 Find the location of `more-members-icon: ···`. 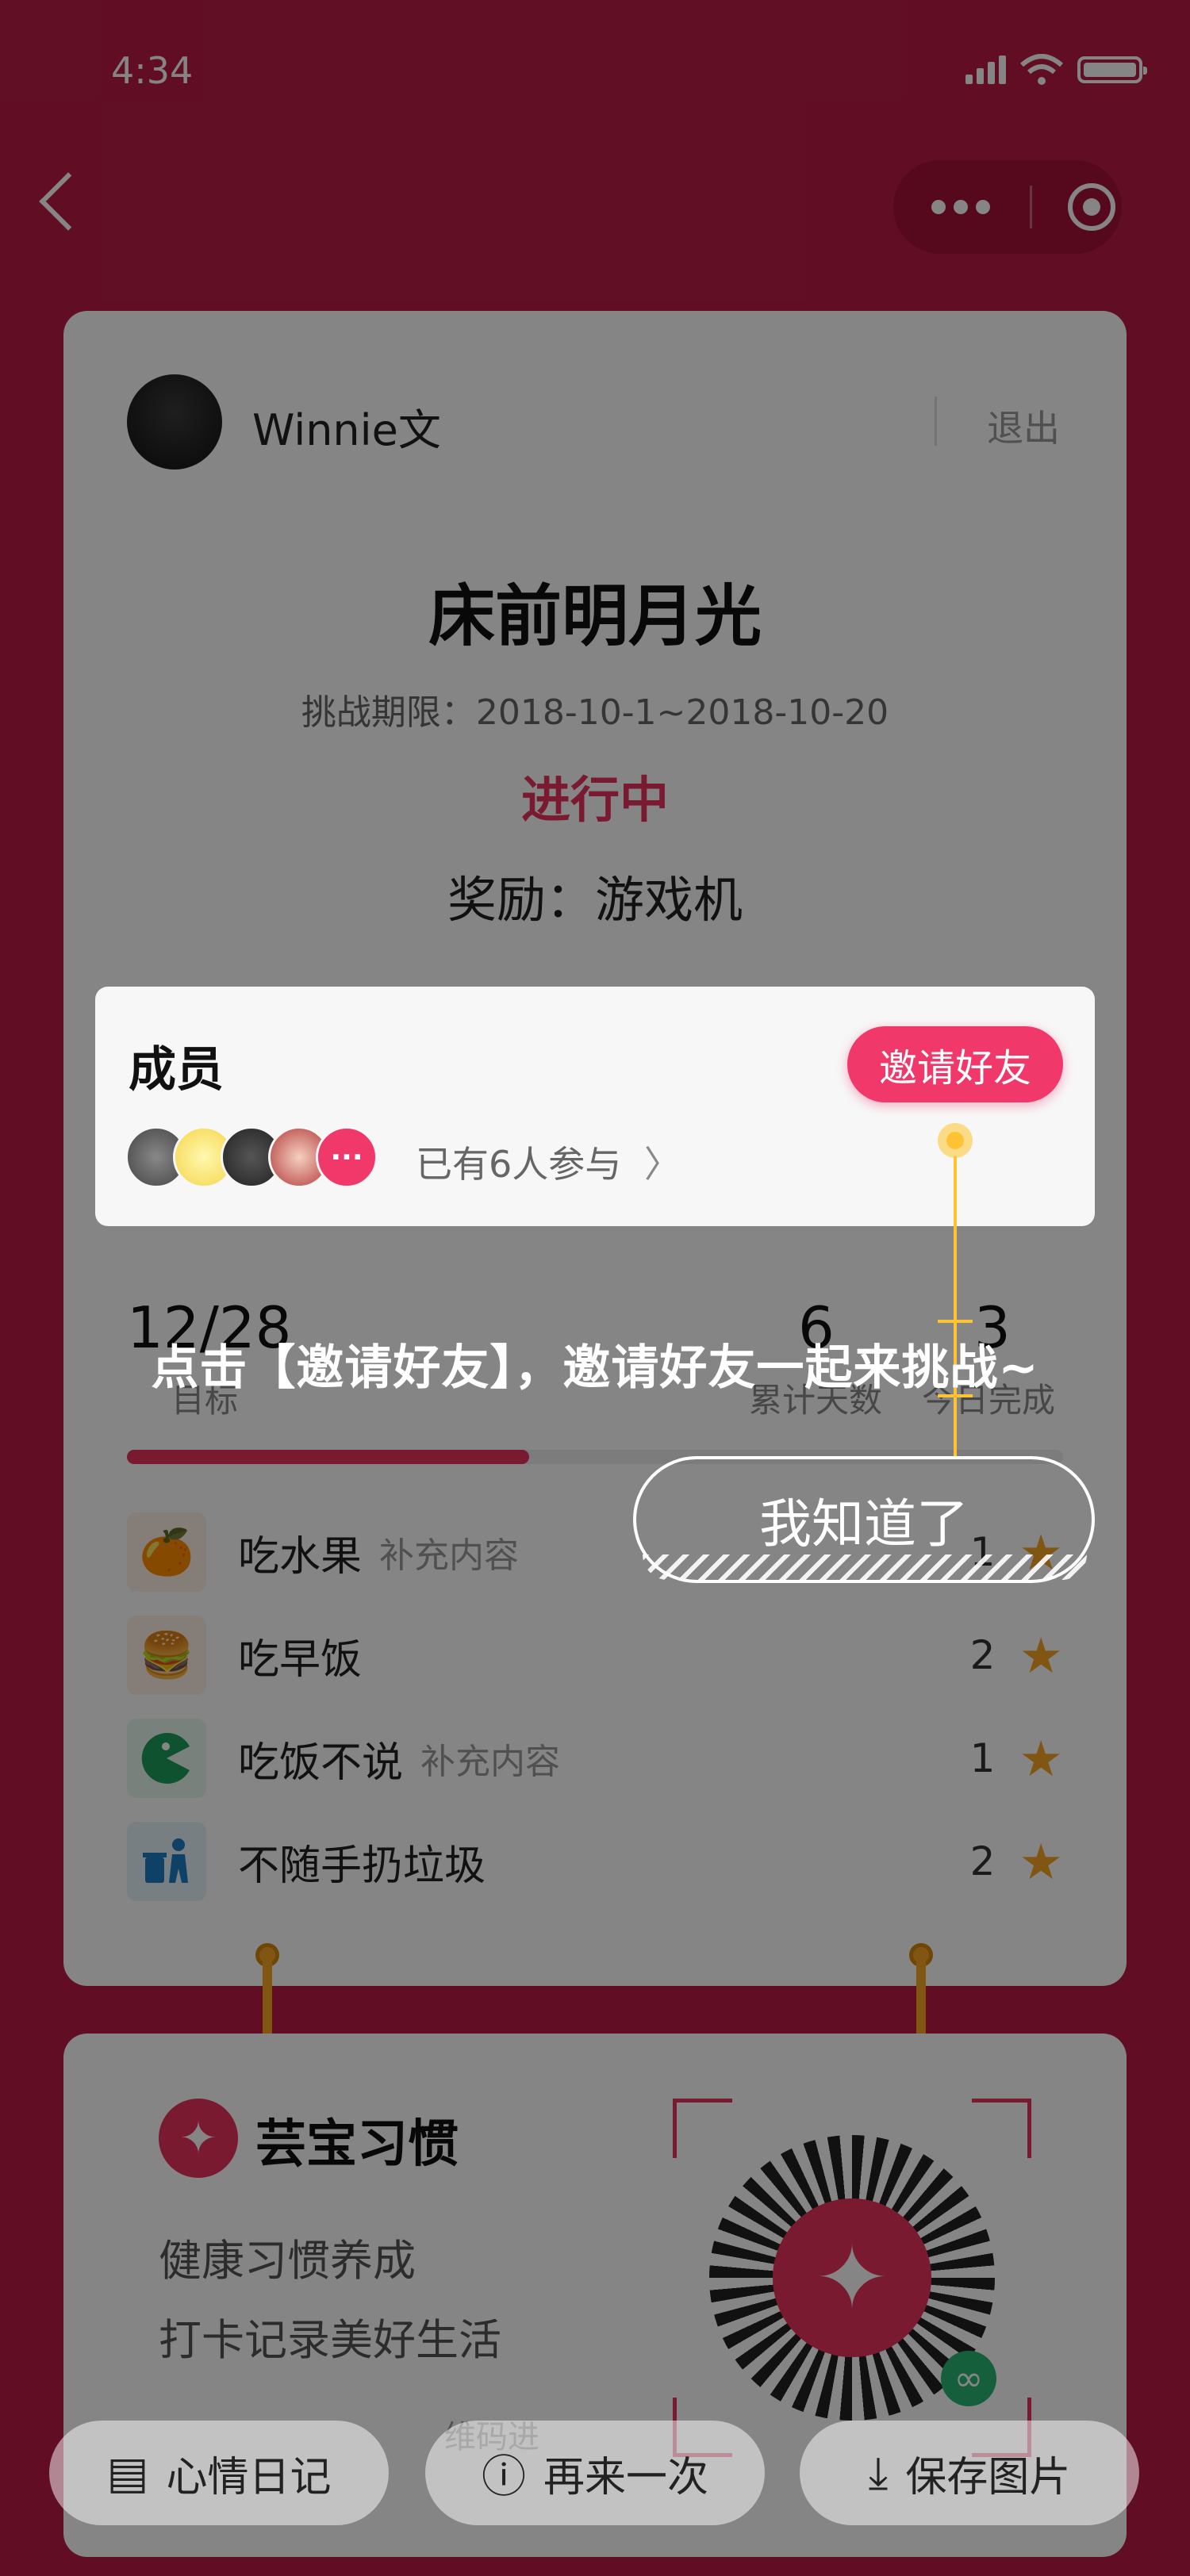

more-members-icon: ··· is located at coordinates (347, 1157).